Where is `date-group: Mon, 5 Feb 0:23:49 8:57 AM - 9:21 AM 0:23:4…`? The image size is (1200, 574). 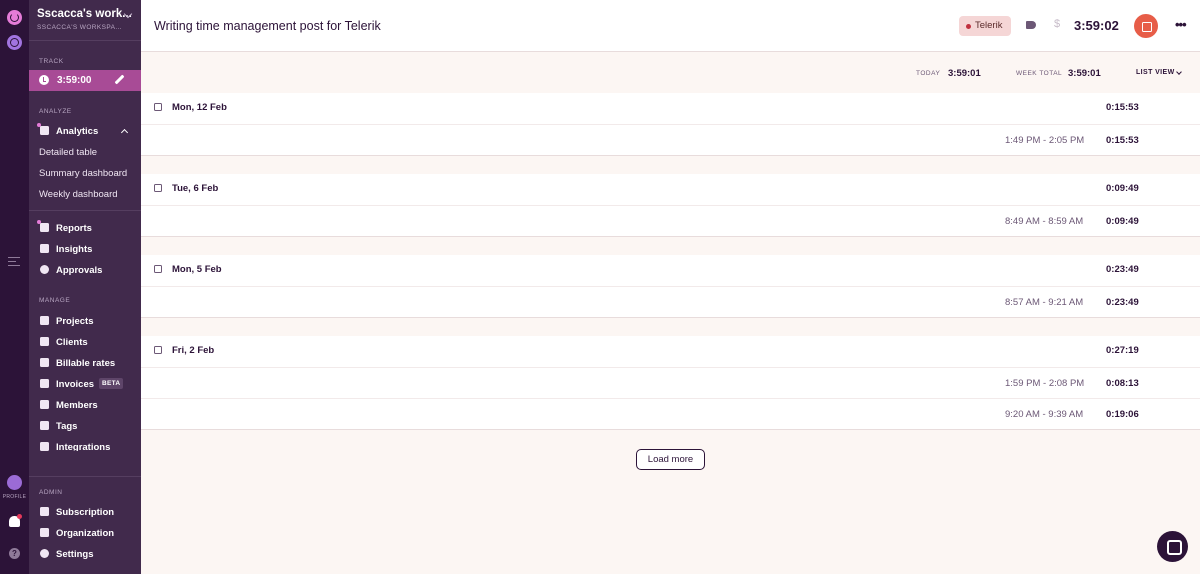
date-group: Mon, 5 Feb 0:23:49 8:57 AM - 9:21 AM 0:23:4… is located at coordinates (670, 286).